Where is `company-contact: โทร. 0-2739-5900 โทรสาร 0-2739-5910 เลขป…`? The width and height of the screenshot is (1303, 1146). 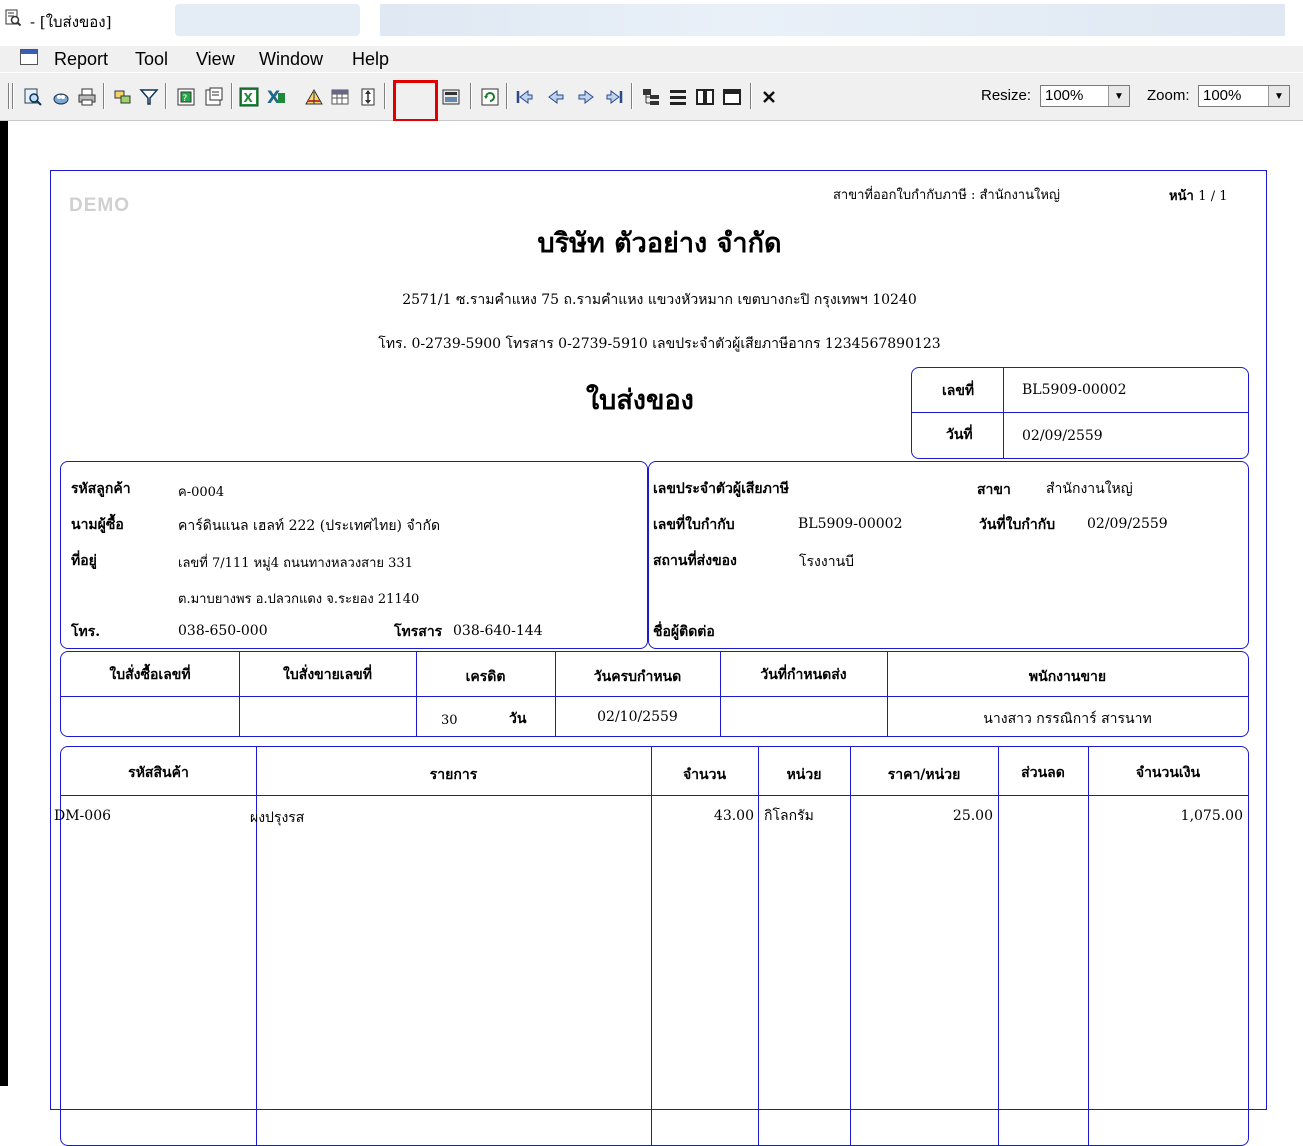
company-contact: โทร. 0-2739-5900 โทรสาร 0-2739-5910 เลขป… is located at coordinates (659, 344).